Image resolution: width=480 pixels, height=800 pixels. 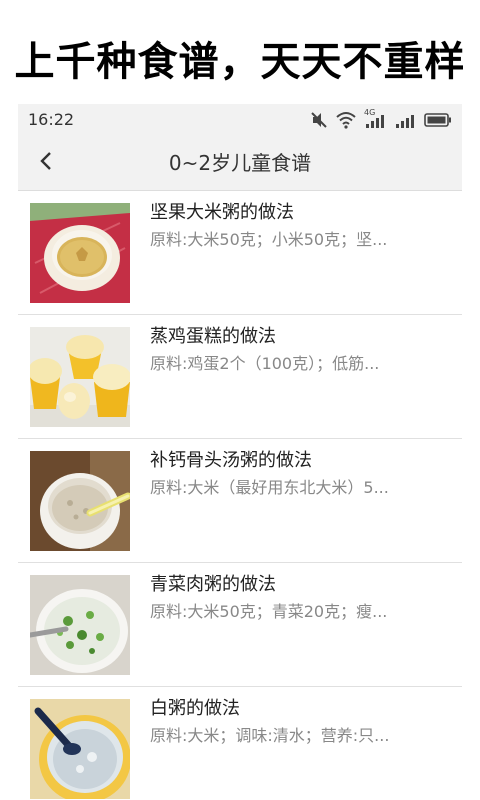 What do you see at coordinates (213, 584) in the screenshot?
I see `recipe-title: 青菜肉粥的做法` at bounding box center [213, 584].